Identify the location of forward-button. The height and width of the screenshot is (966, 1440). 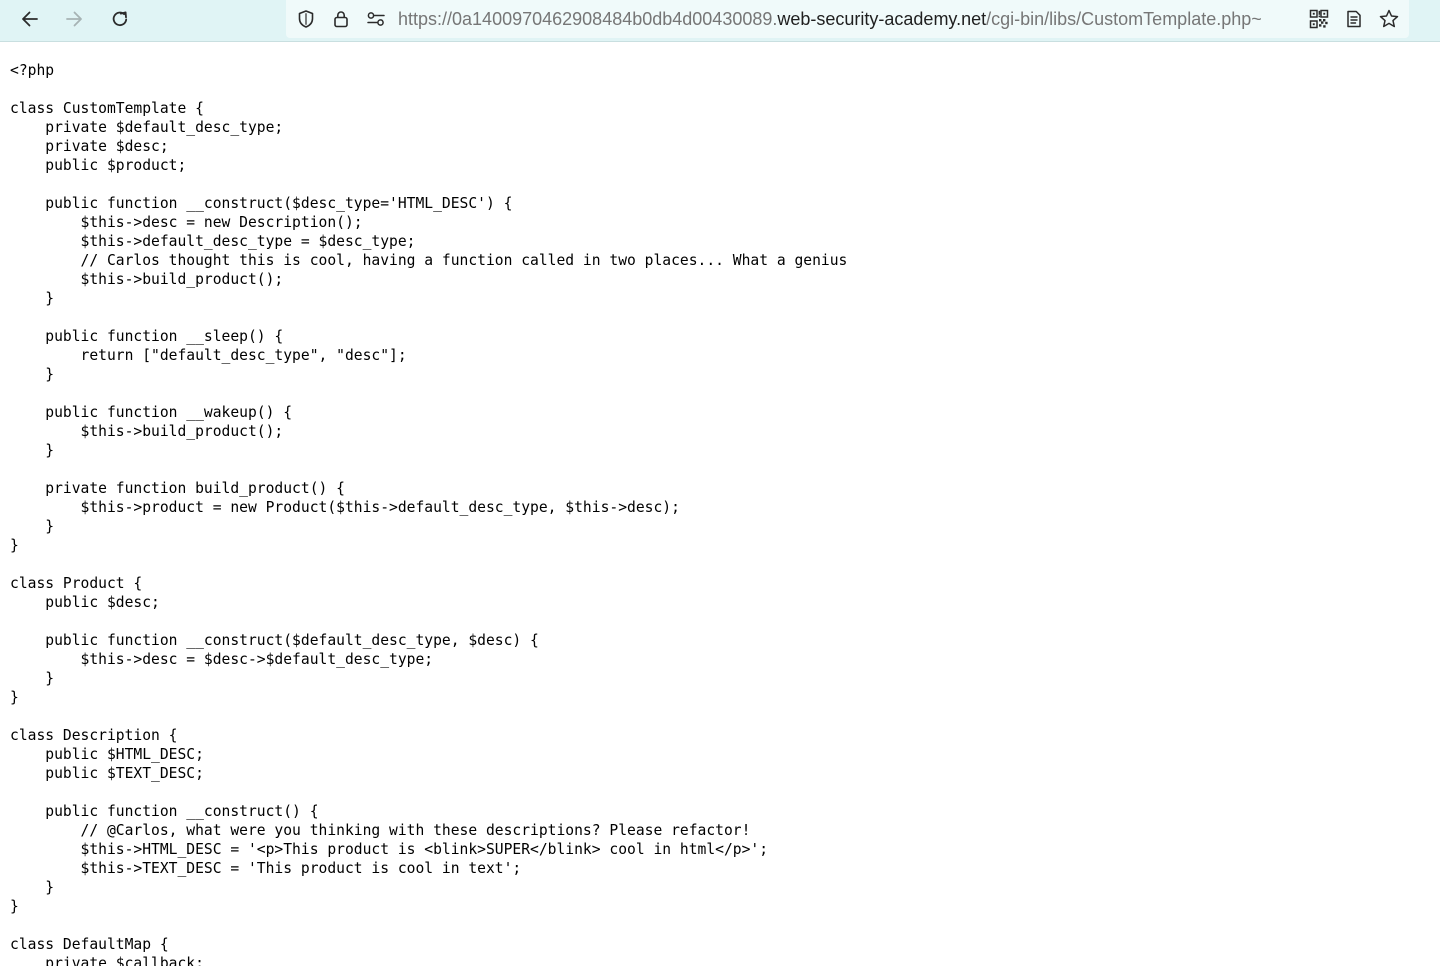
(74, 19).